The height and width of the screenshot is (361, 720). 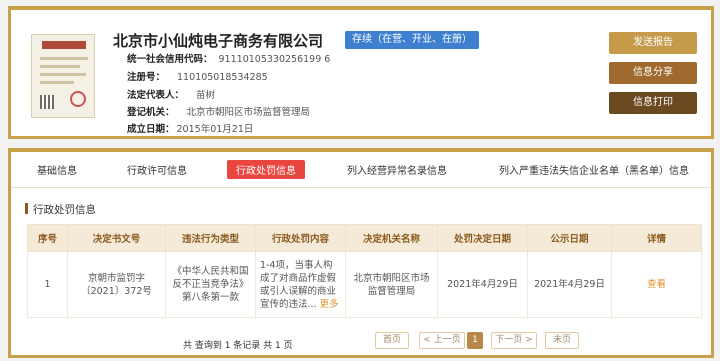 I want to click on more-link: 更多, so click(x=329, y=304).